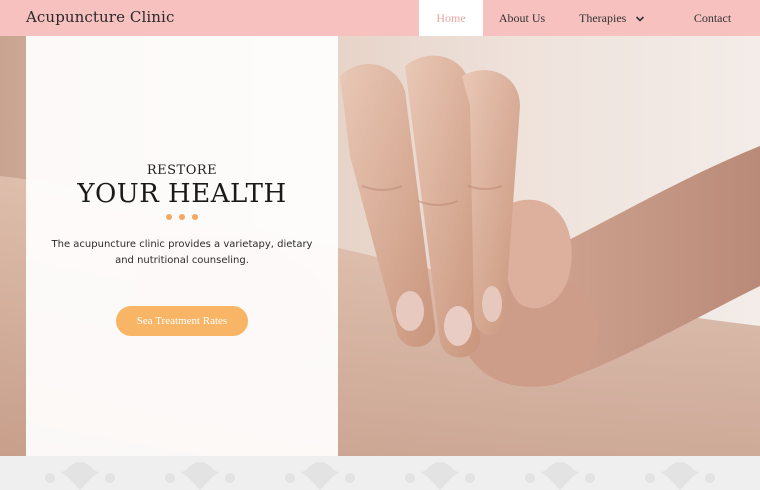 Image resolution: width=760 pixels, height=490 pixels. Describe the element at coordinates (182, 194) in the screenshot. I see `hero-headline: YOUR HEALTH` at that location.